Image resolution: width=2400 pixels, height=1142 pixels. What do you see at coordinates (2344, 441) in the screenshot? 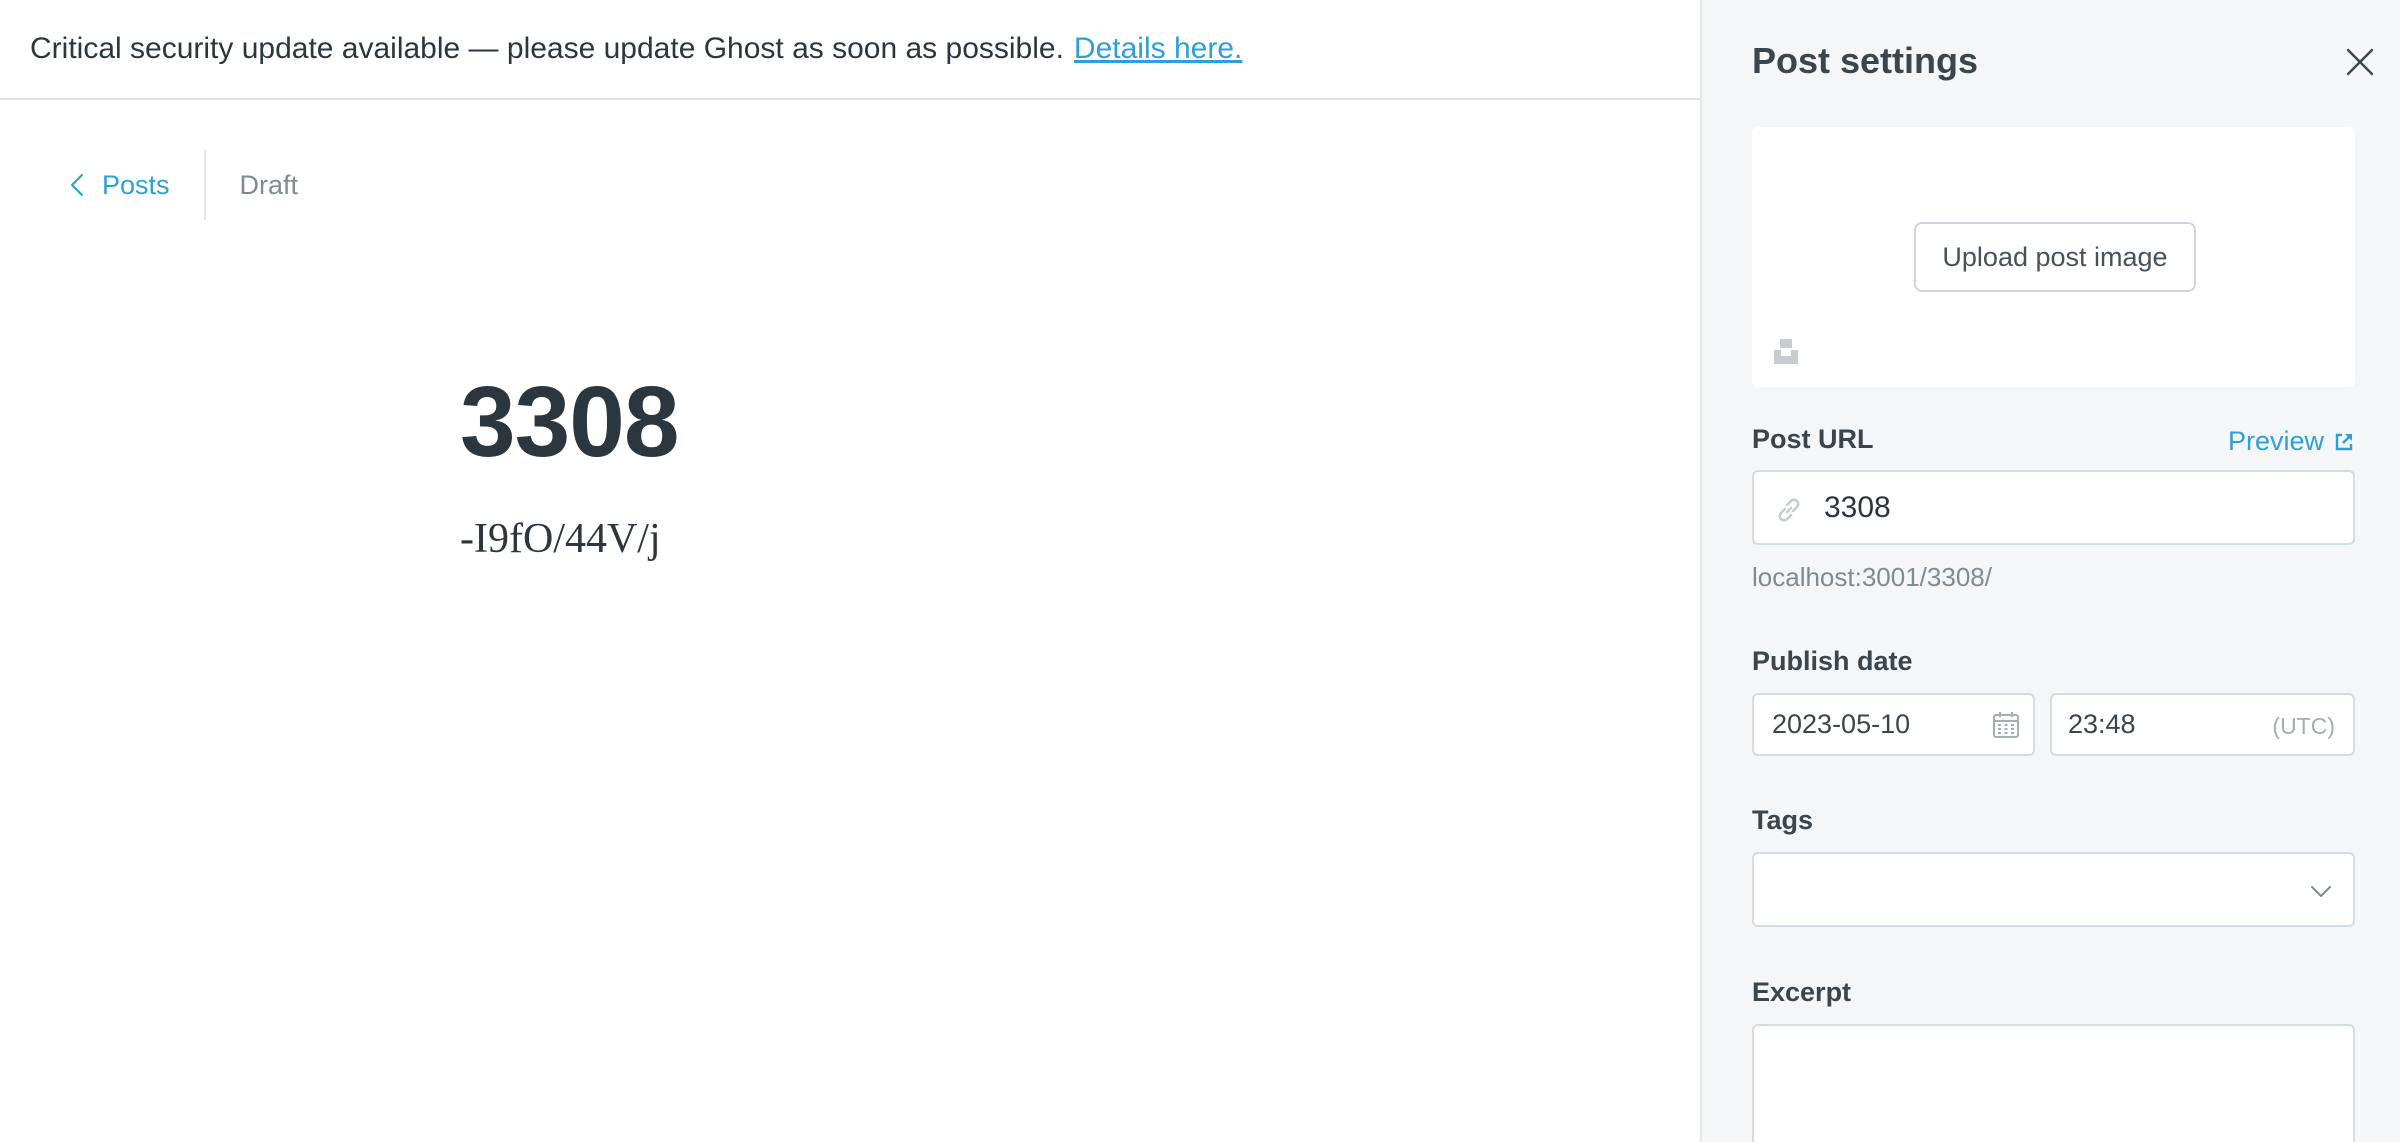
I see `external-link-icon` at bounding box center [2344, 441].